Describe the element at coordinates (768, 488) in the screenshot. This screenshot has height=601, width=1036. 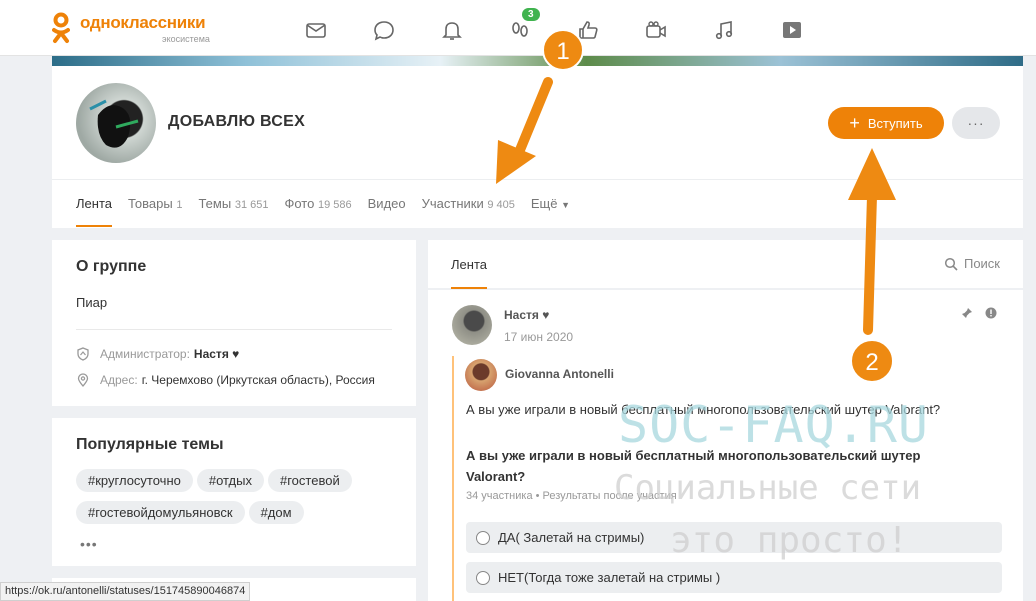
I see `watermark-tagline: Социальные сети` at that location.